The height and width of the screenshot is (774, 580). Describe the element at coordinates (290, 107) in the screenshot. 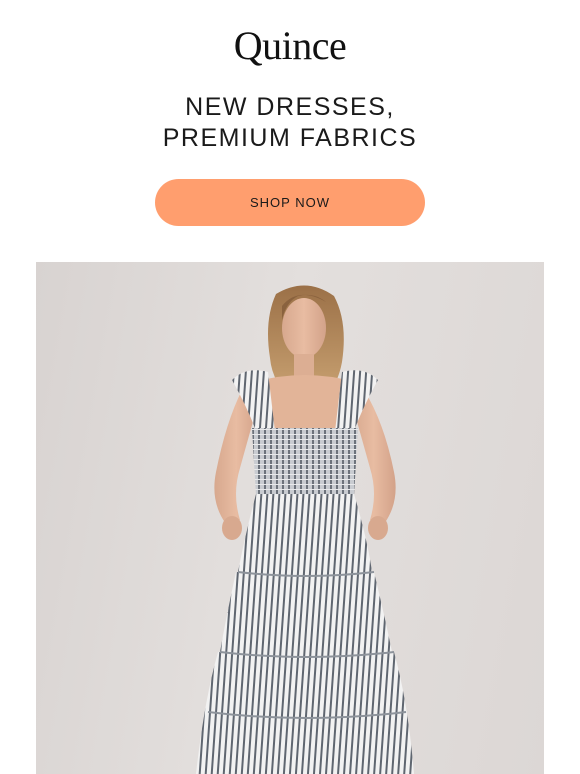

I see `headline-line-1: NEW DRESSES,` at that location.